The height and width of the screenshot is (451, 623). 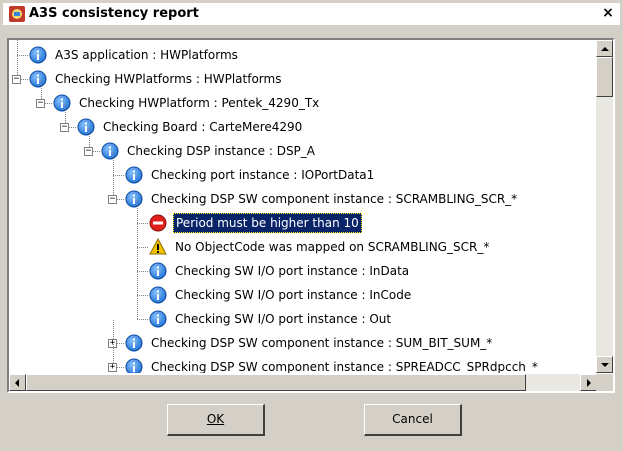 I want to click on tree-row: Checking SW I/O port instance : InData, so click(x=303, y=265).